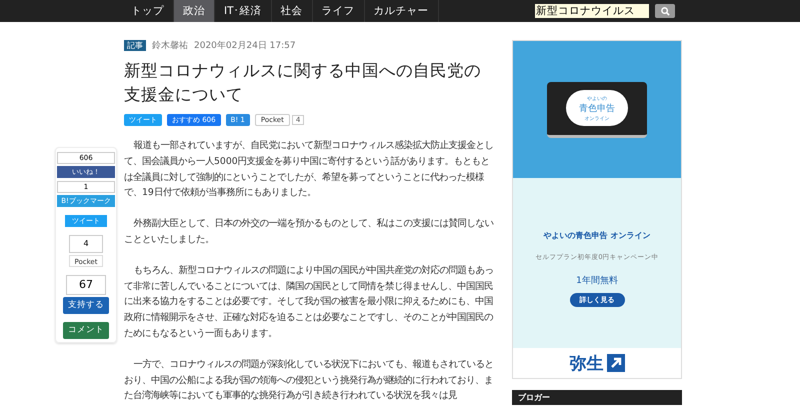 The height and width of the screenshot is (407, 800). What do you see at coordinates (597, 280) in the screenshot?
I see `ad-offer: 1年間無料` at bounding box center [597, 280].